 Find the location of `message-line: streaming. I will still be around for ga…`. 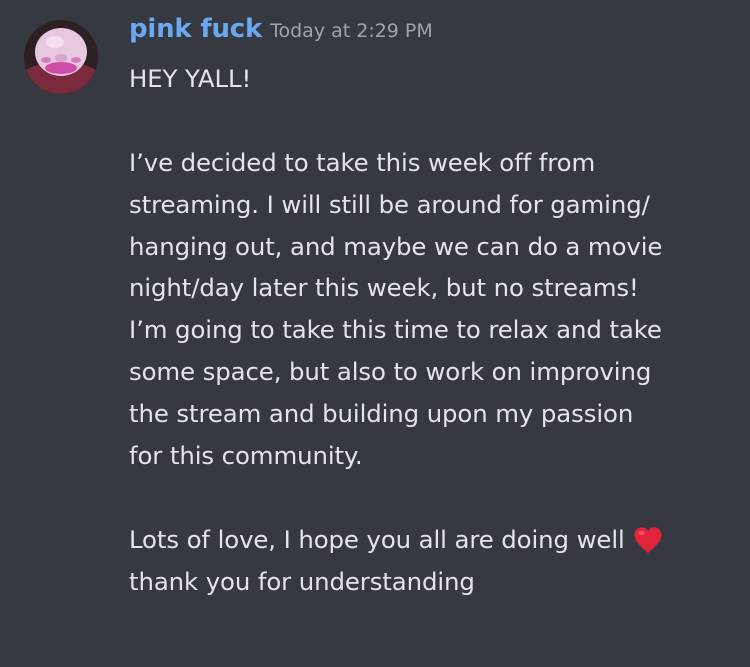

message-line: streaming. I will still be around for ga… is located at coordinates (389, 204).